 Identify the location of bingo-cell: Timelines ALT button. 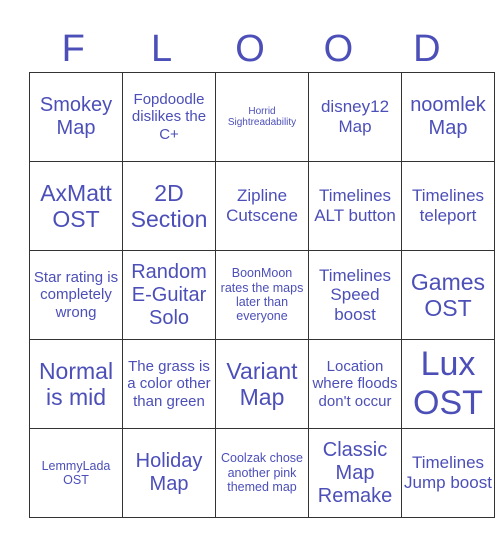
(355, 206).